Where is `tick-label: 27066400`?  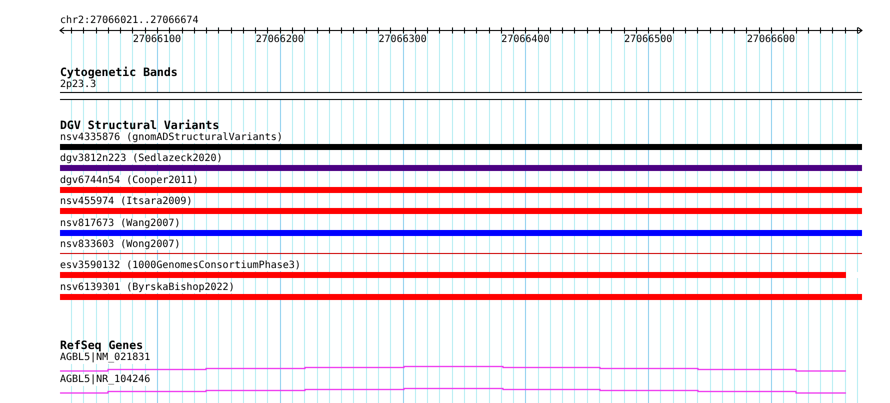
tick-label: 27066400 is located at coordinates (525, 40).